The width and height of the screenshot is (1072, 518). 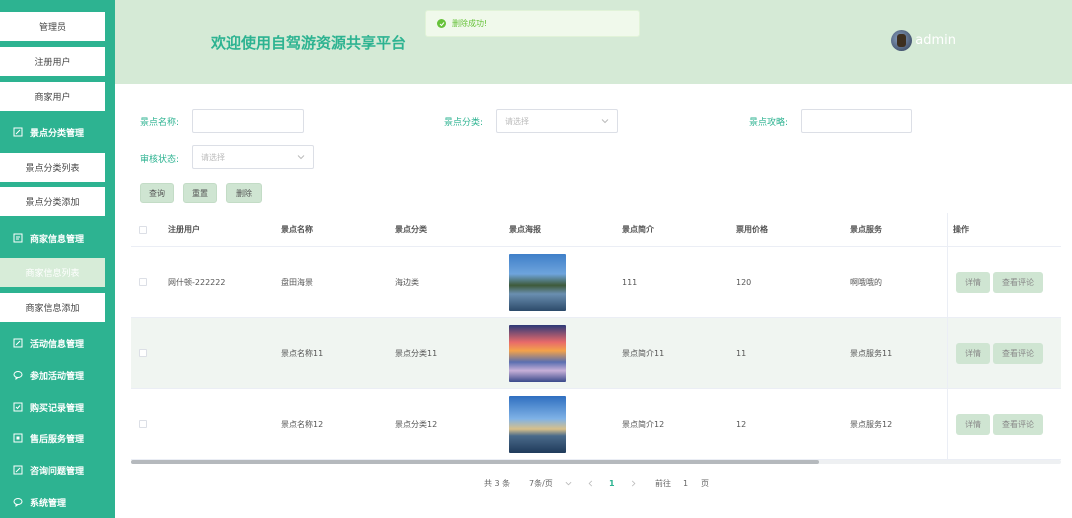 What do you see at coordinates (18, 238) in the screenshot?
I see `note-icon` at bounding box center [18, 238].